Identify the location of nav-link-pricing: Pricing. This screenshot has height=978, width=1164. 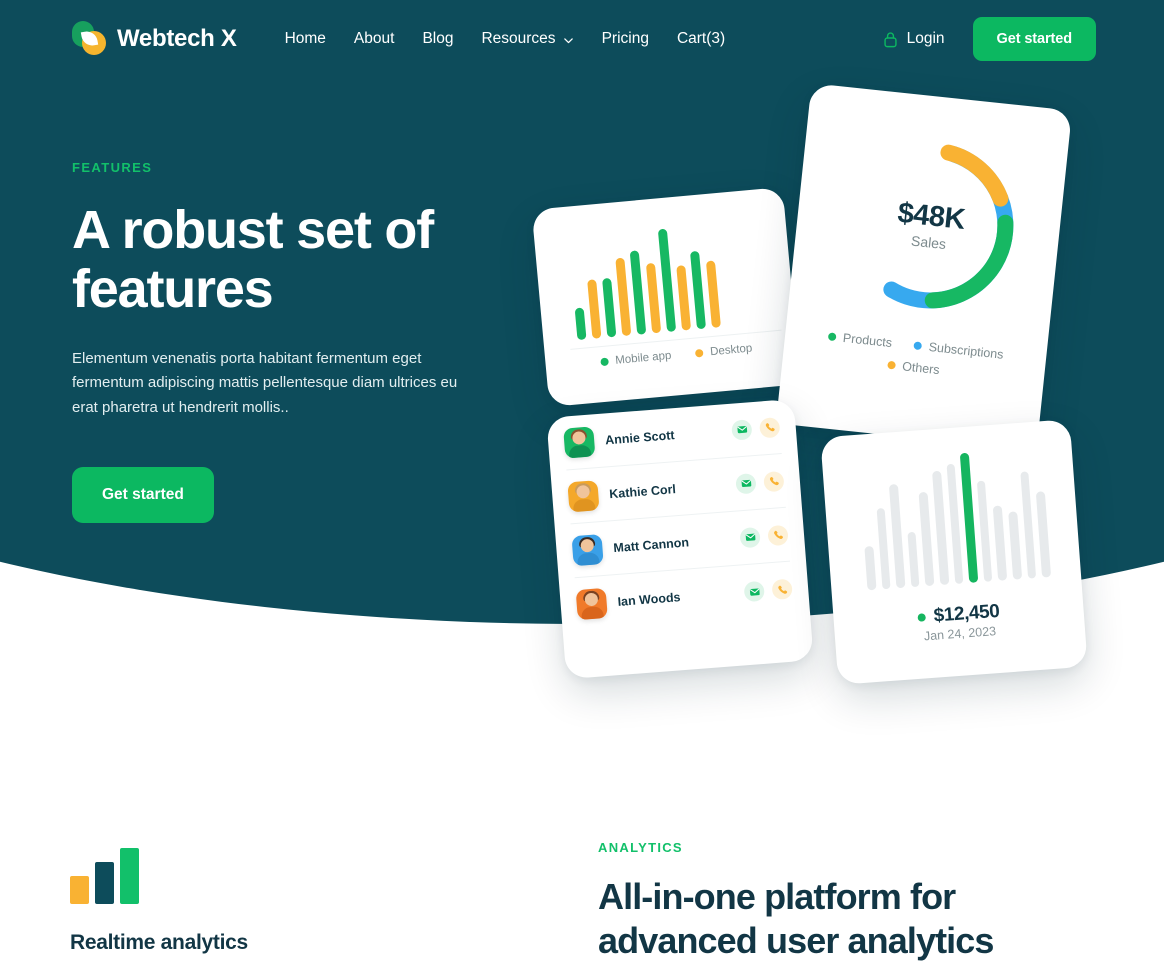
(625, 39).